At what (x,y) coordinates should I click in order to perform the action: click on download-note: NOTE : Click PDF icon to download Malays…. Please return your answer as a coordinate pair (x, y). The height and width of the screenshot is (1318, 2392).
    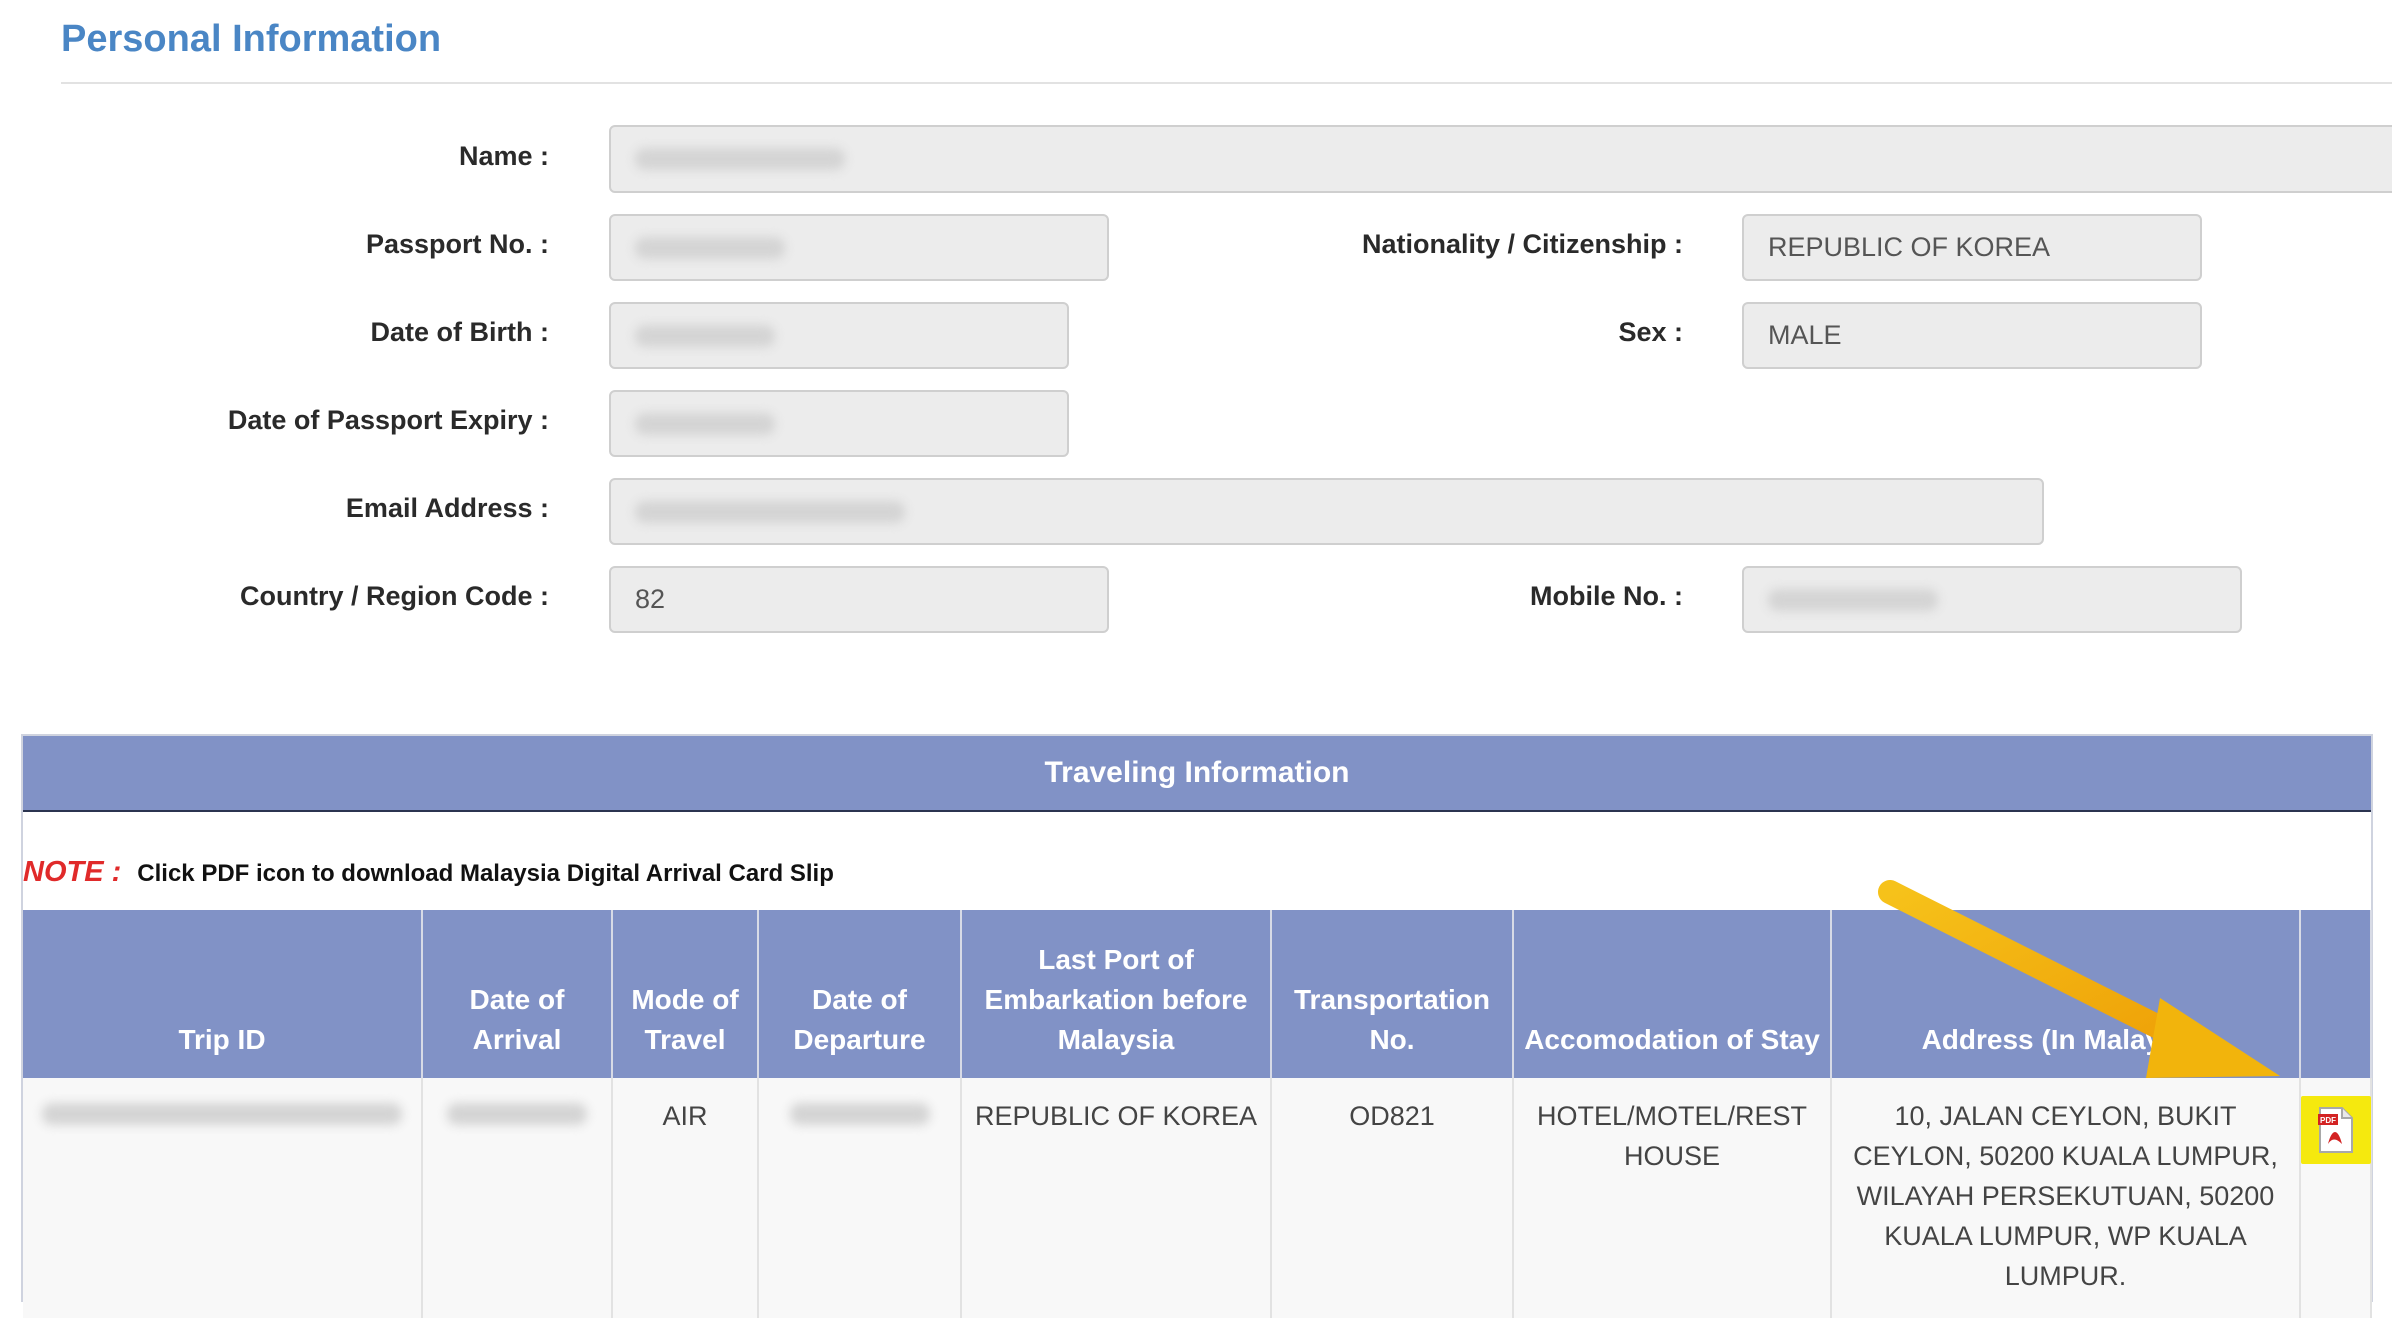
    Looking at the image, I should click on (428, 872).